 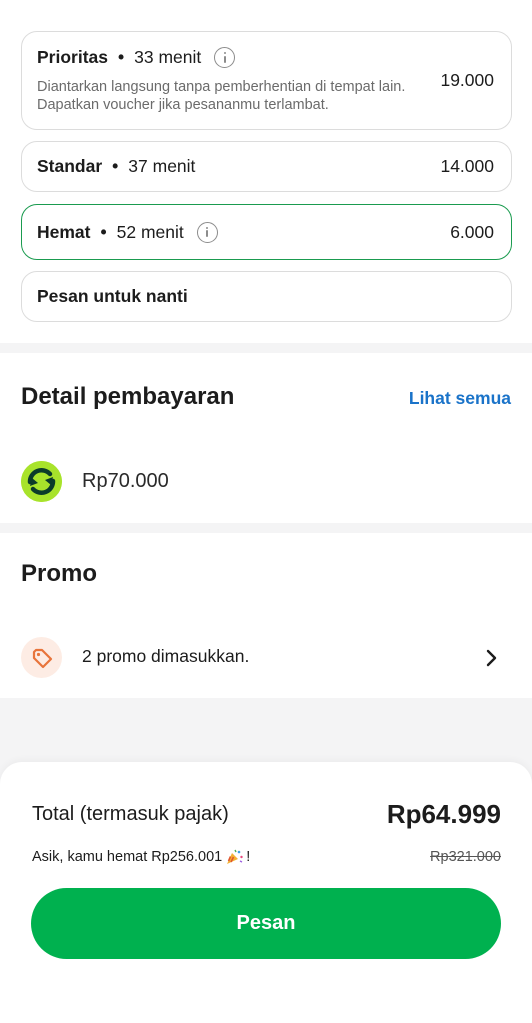 I want to click on standar-header: Standar • 37 menit, so click(x=116, y=166).